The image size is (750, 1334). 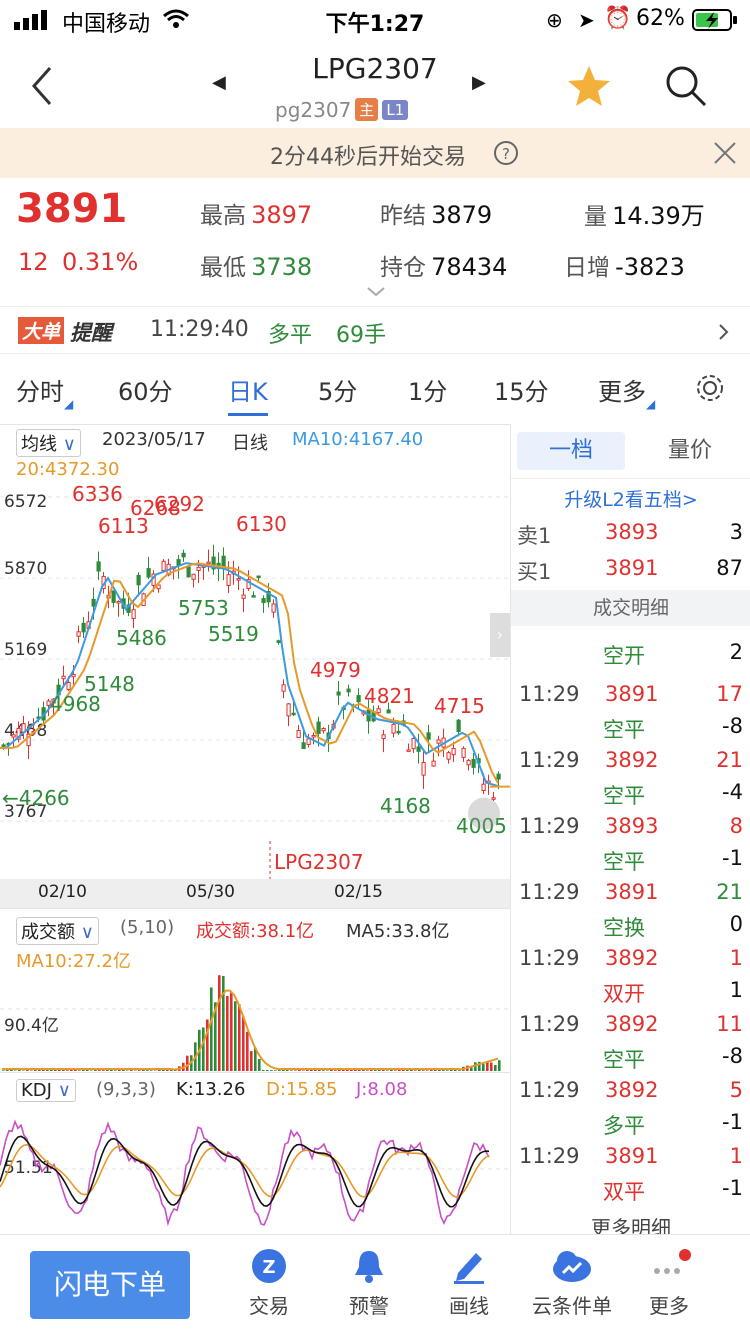 I want to click on alert-button: 预警, so click(x=369, y=1283).